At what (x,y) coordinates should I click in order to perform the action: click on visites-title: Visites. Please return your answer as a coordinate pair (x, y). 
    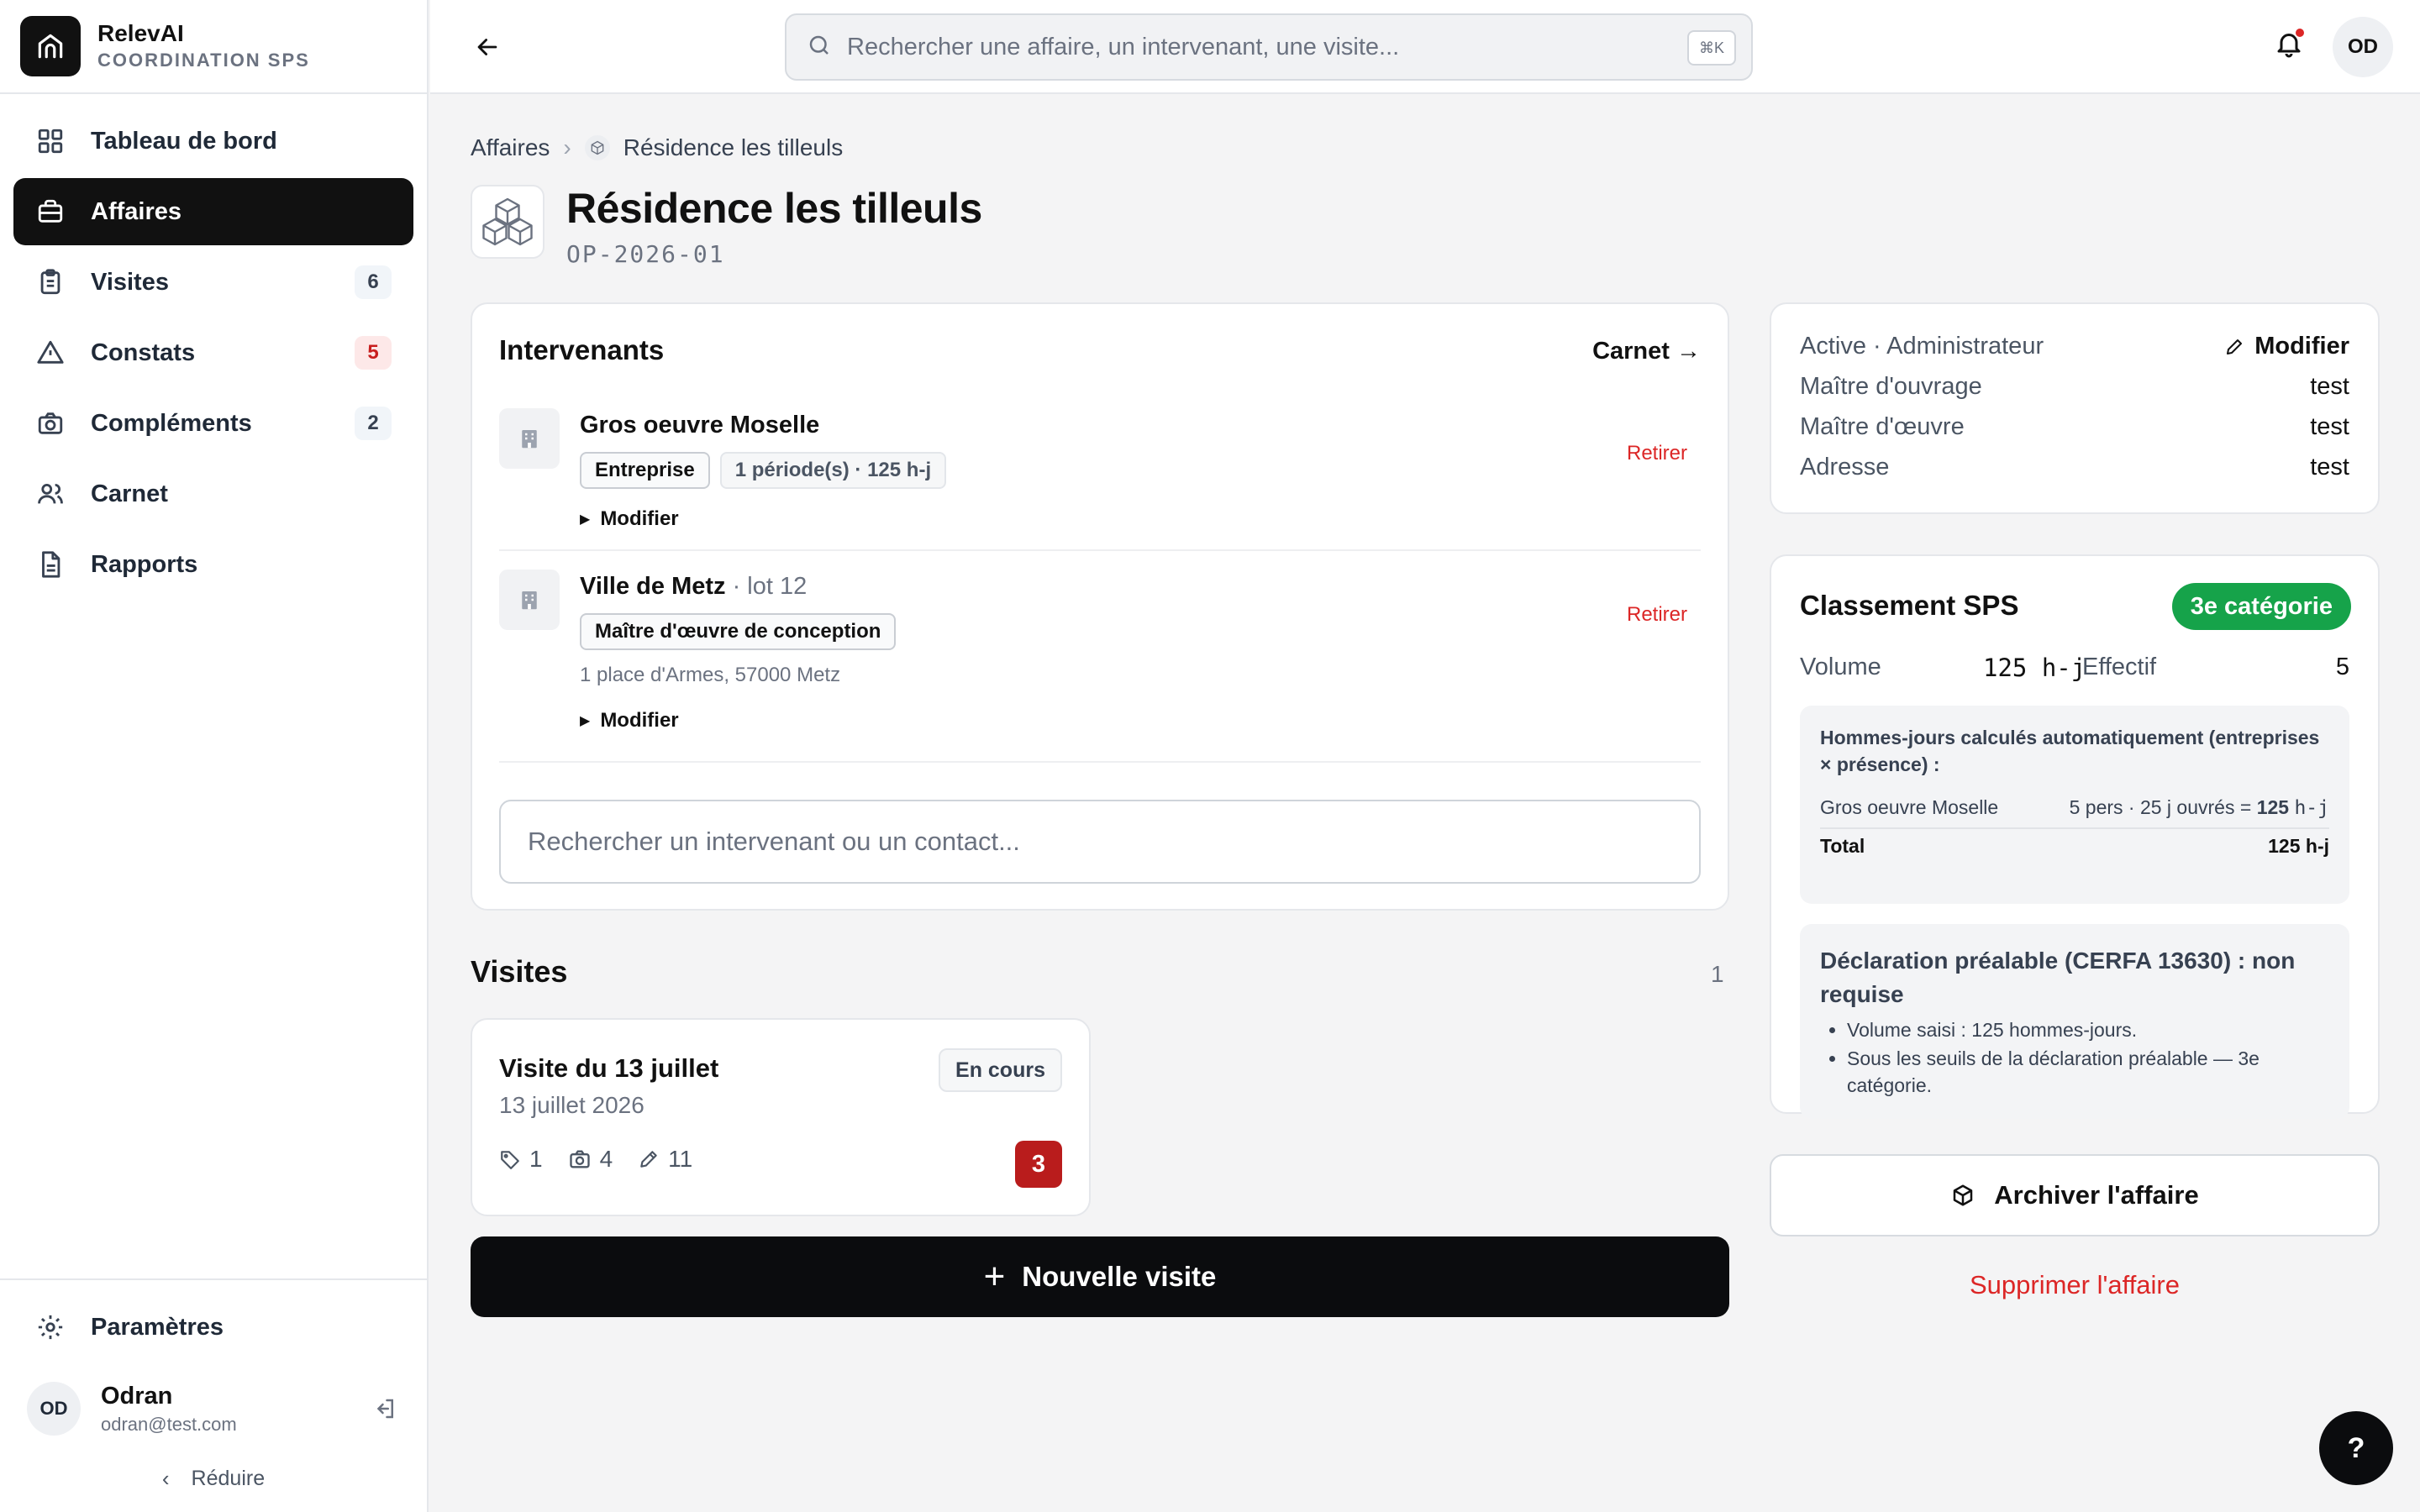
    Looking at the image, I should click on (519, 971).